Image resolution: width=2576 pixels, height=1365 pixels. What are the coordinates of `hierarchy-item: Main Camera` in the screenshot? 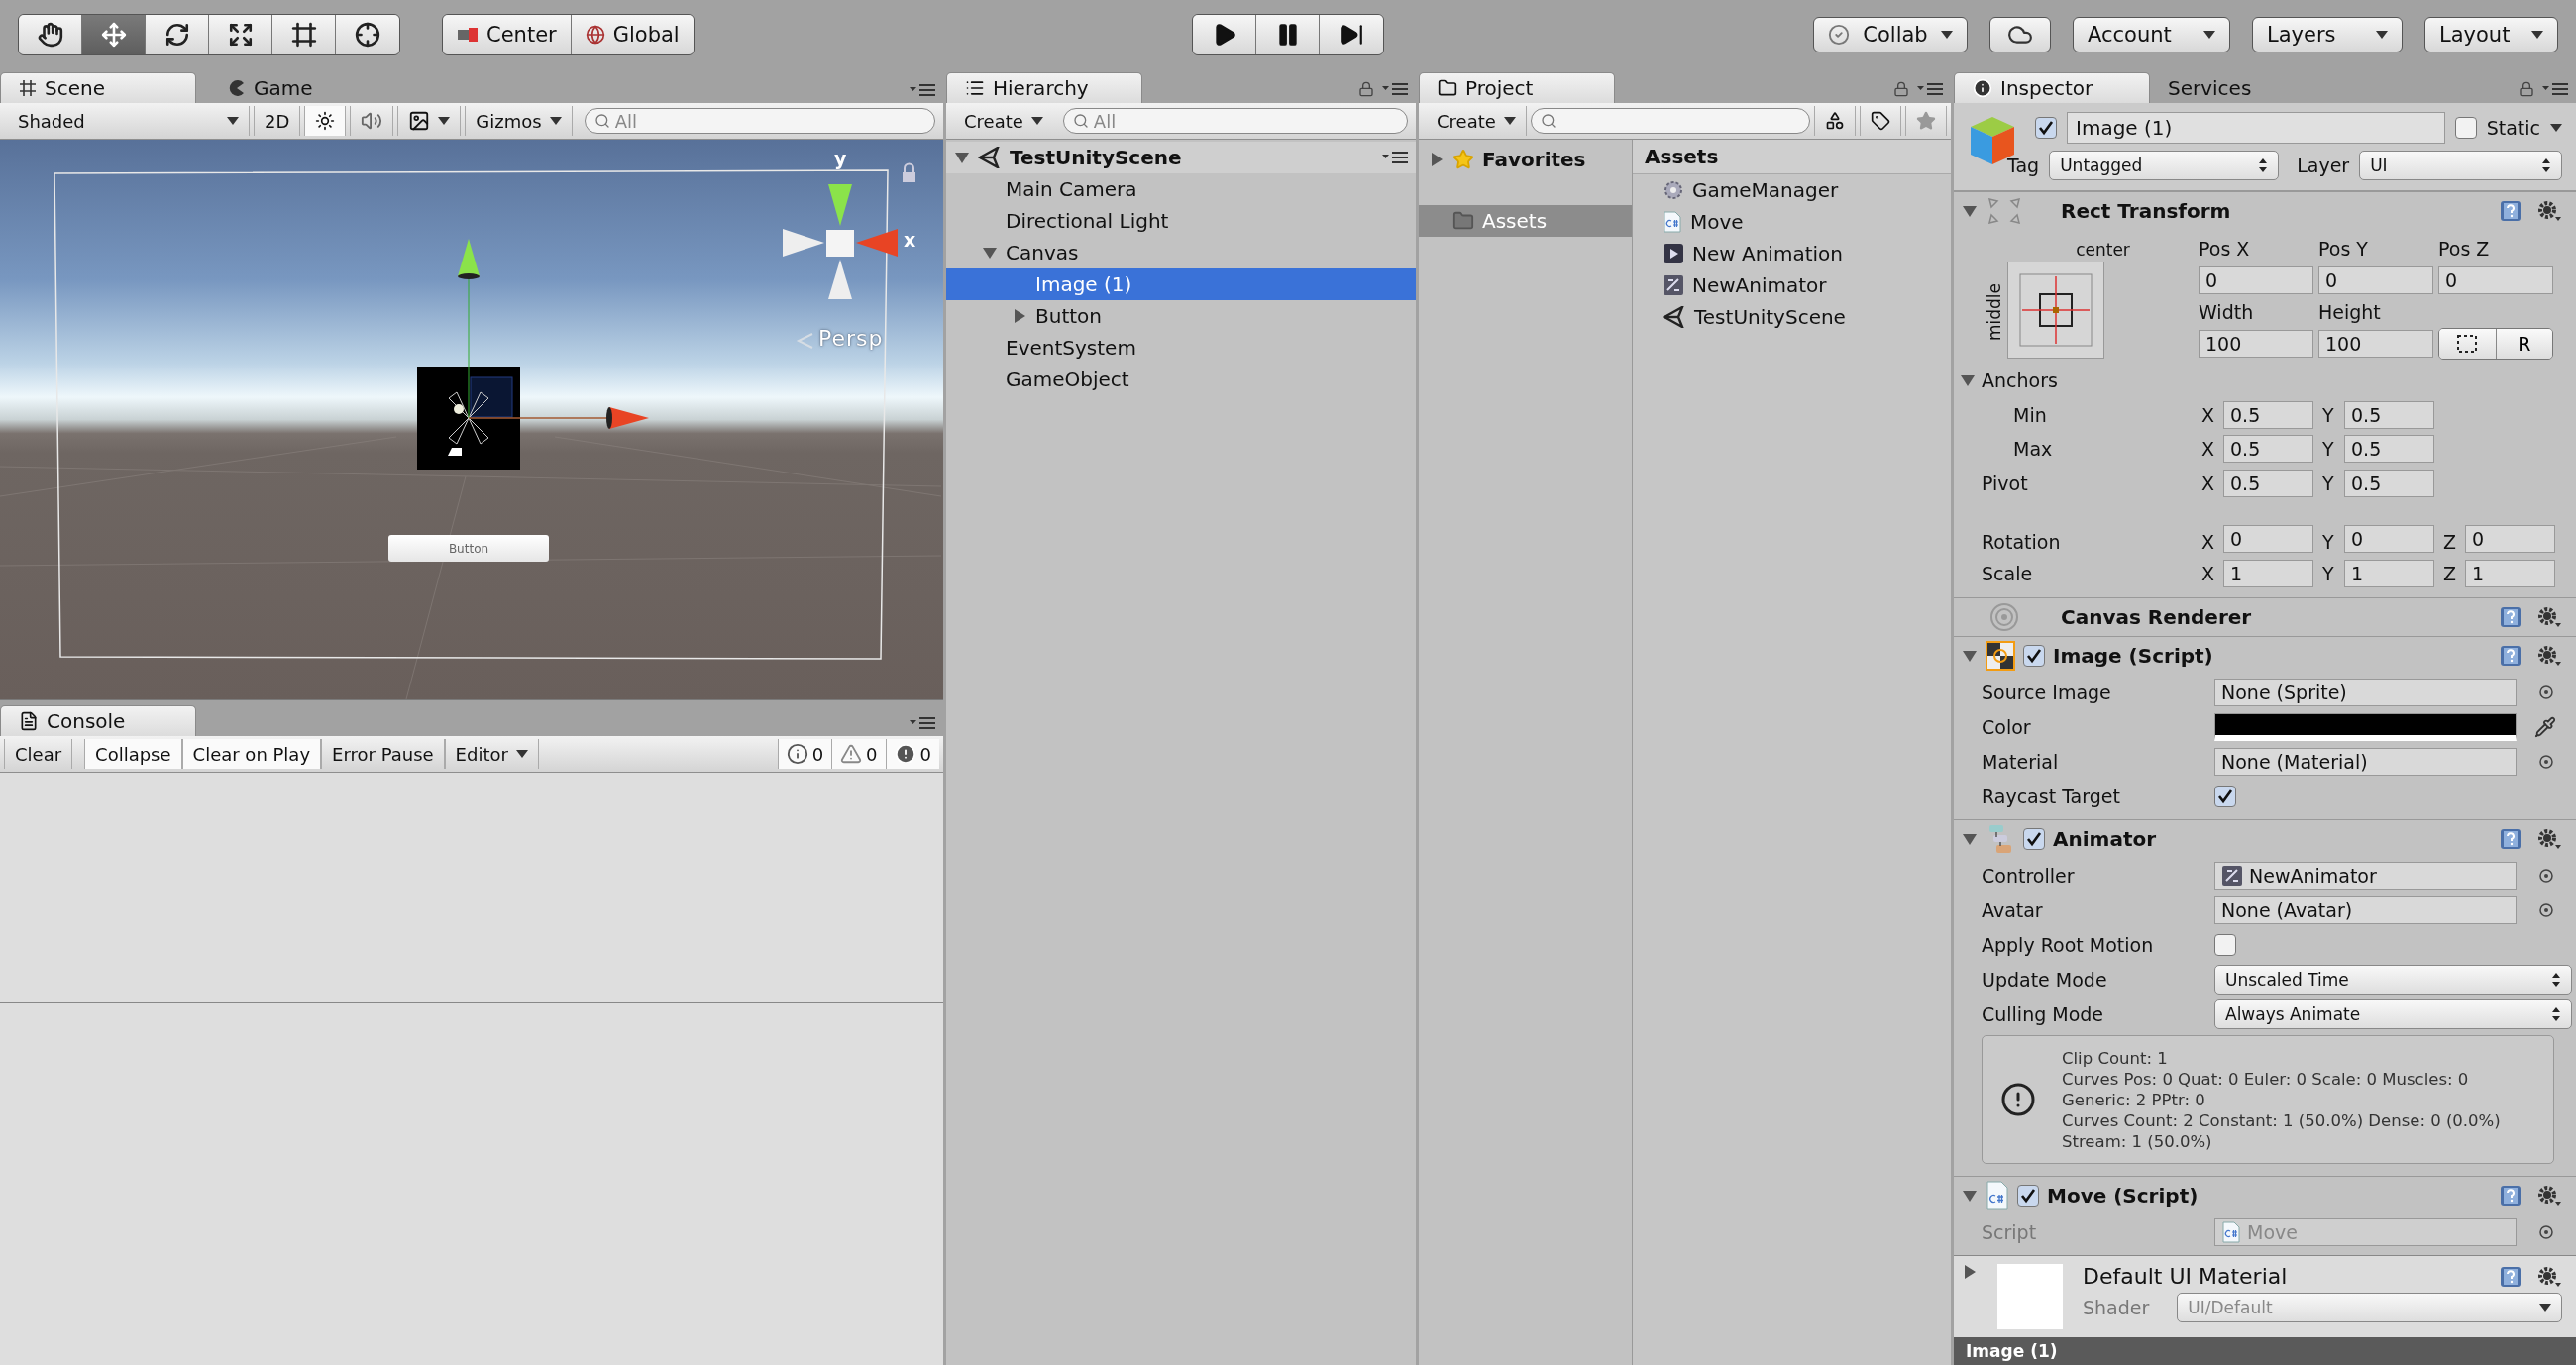 It's located at (1181, 189).